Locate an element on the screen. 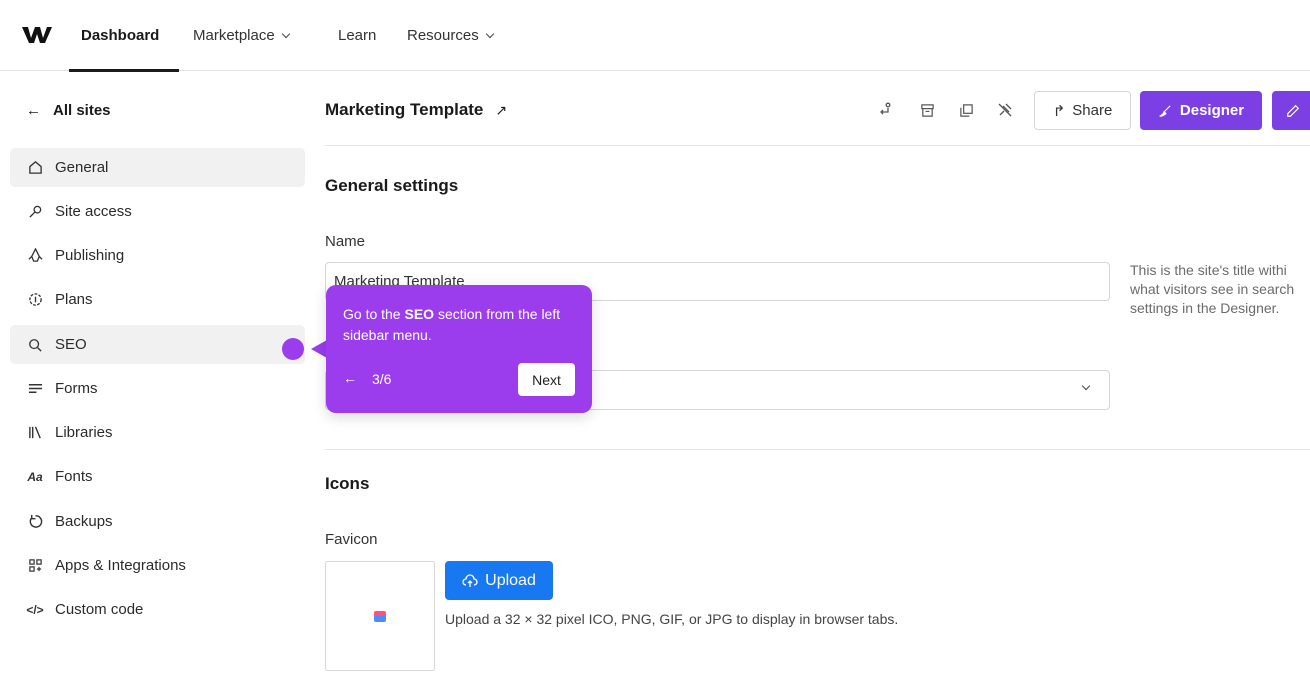 Image resolution: width=1310 pixels, height=693 pixels. tour-pointer is located at coordinates (319, 349).